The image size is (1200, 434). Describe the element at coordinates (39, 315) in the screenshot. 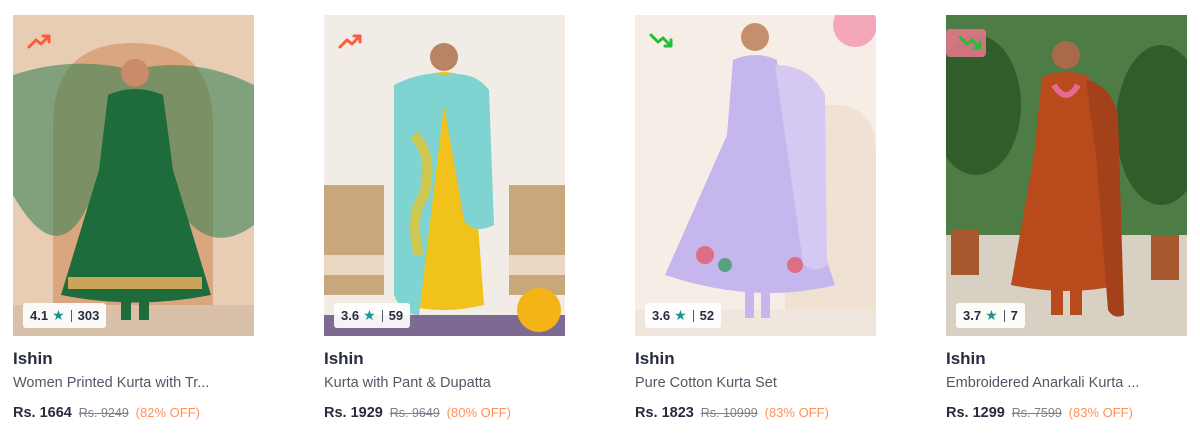

I see `rating-value: 4.1` at that location.